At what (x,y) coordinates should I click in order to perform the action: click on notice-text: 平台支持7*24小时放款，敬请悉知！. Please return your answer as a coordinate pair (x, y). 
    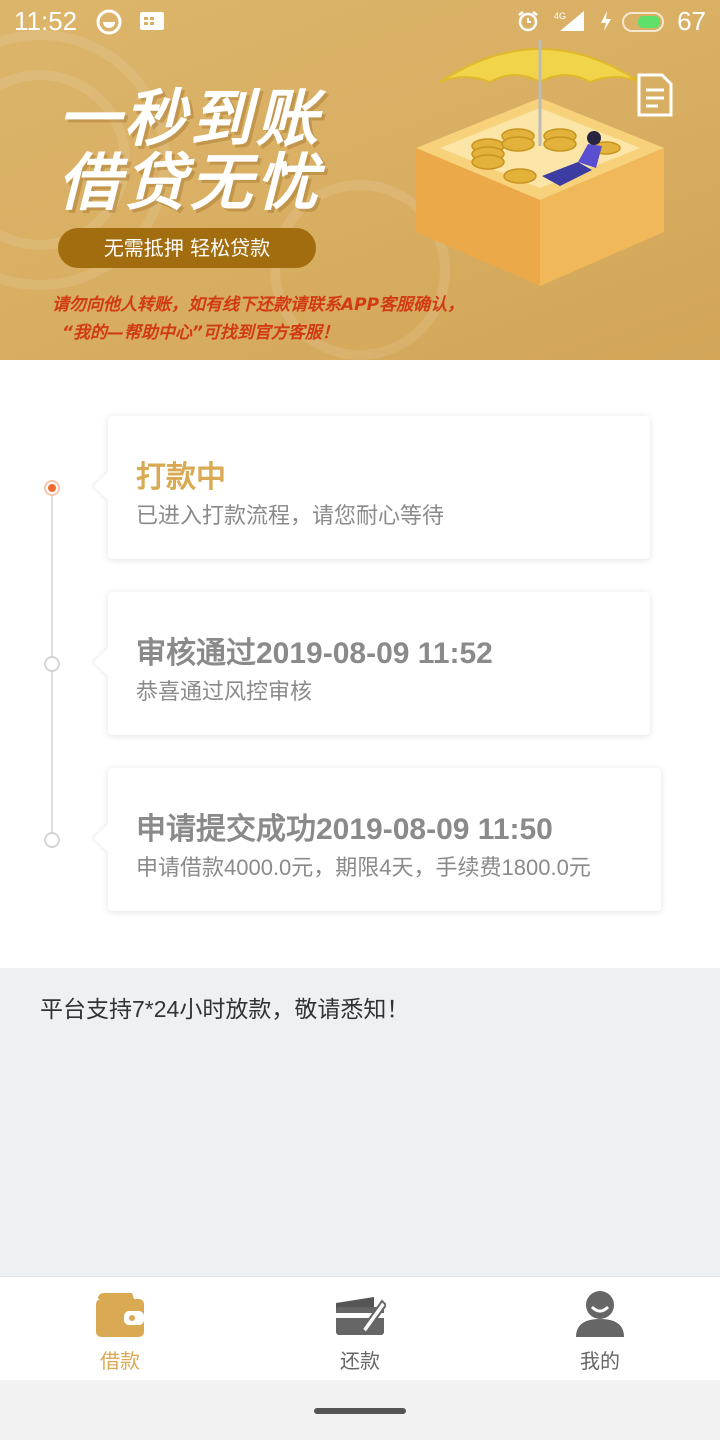
    Looking at the image, I should click on (225, 1009).